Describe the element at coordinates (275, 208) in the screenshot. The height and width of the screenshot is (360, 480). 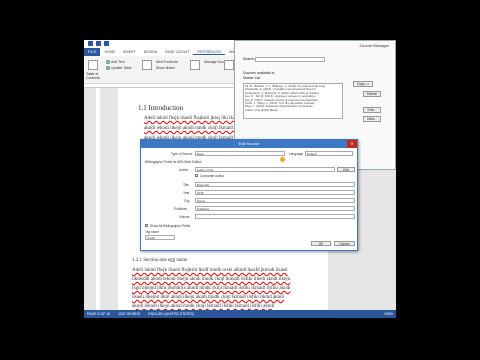
I see `publisher-field: Publisher` at that location.